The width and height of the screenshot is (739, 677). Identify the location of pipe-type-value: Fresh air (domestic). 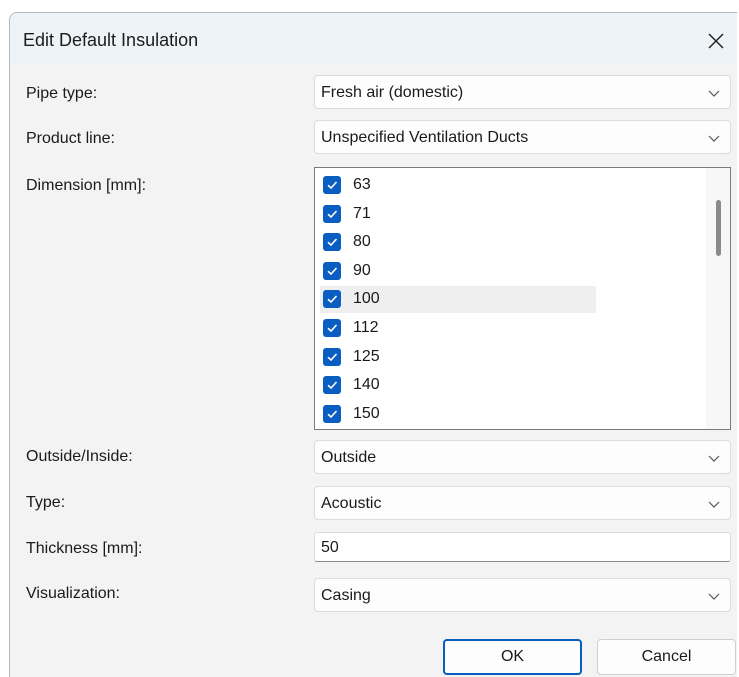
(392, 92).